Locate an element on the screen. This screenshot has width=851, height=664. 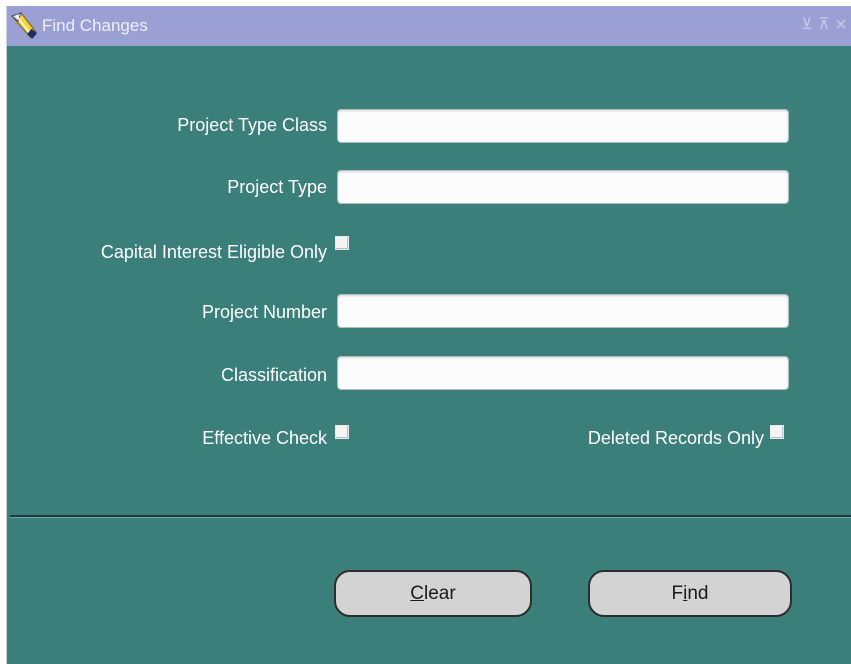
find-label-end: nd is located at coordinates (698, 593).